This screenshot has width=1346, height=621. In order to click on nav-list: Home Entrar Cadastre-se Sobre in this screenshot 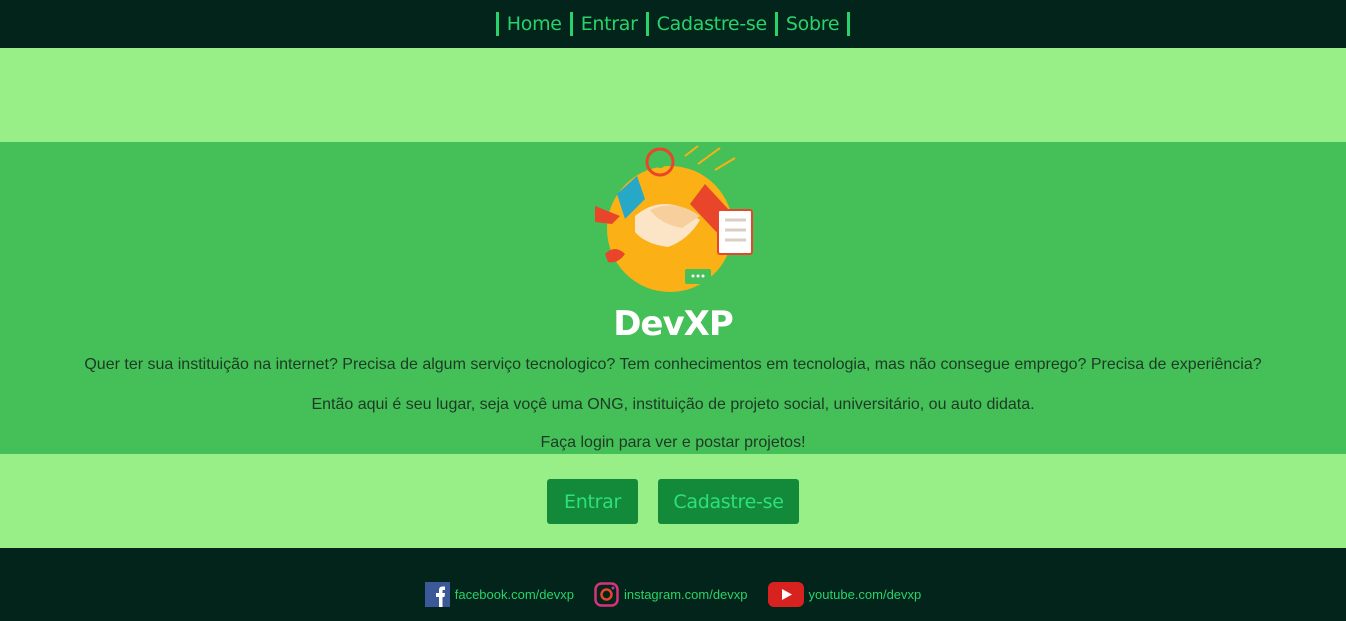, I will do `click(673, 24)`.